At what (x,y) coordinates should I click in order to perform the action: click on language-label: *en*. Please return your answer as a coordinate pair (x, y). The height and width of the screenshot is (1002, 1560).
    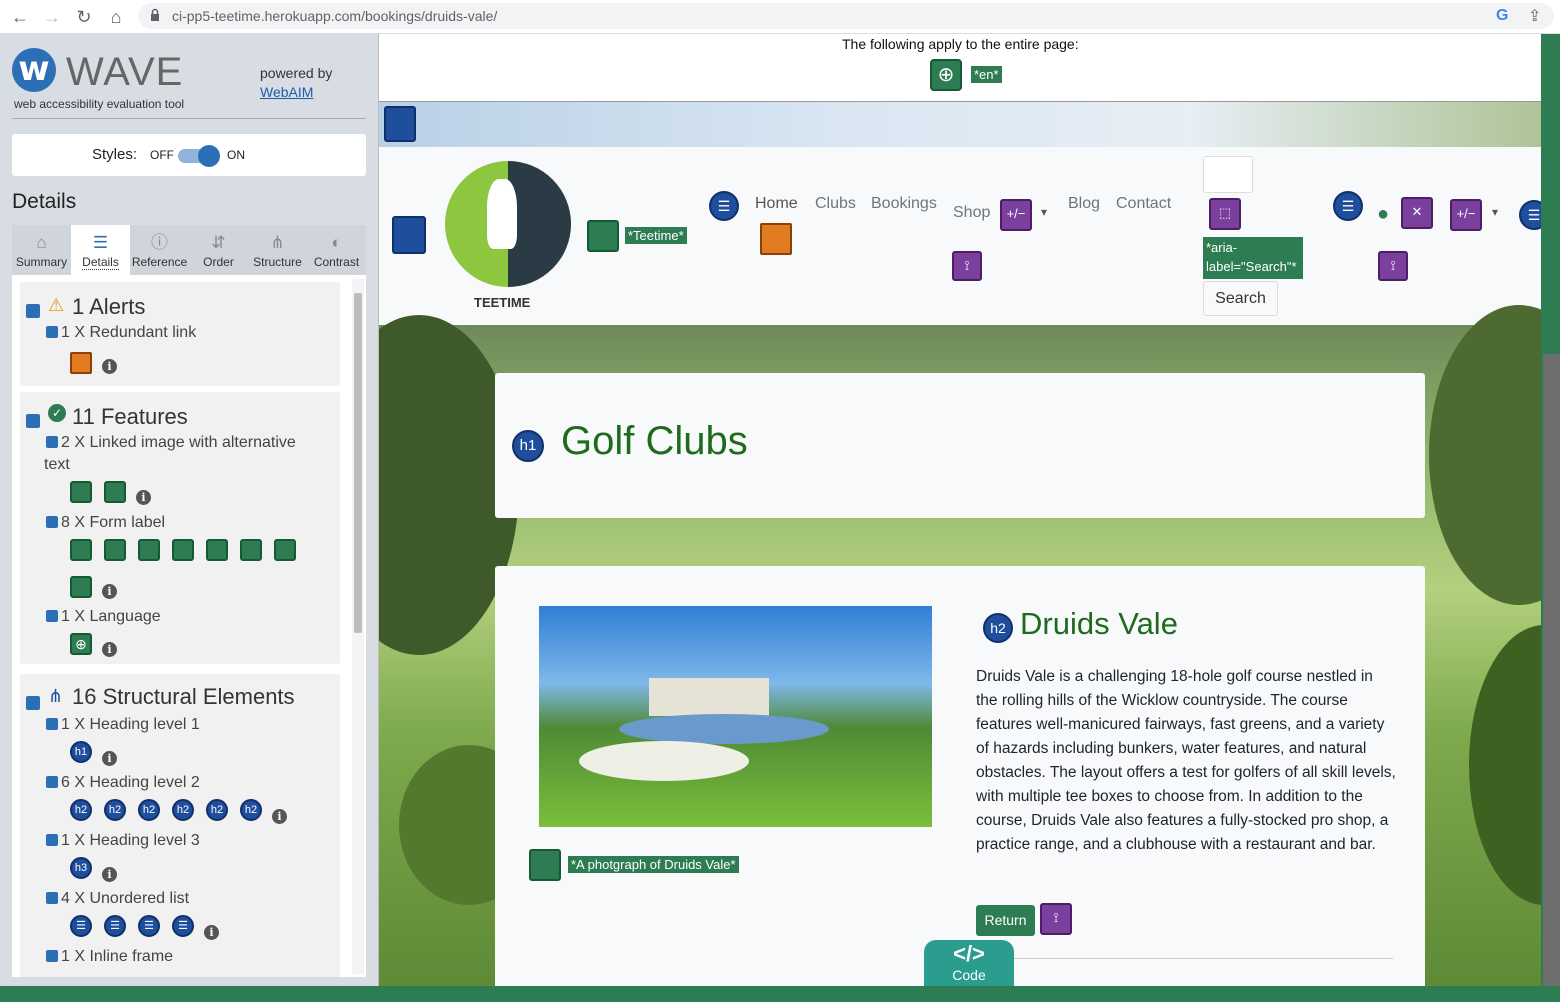
    Looking at the image, I should click on (986, 74).